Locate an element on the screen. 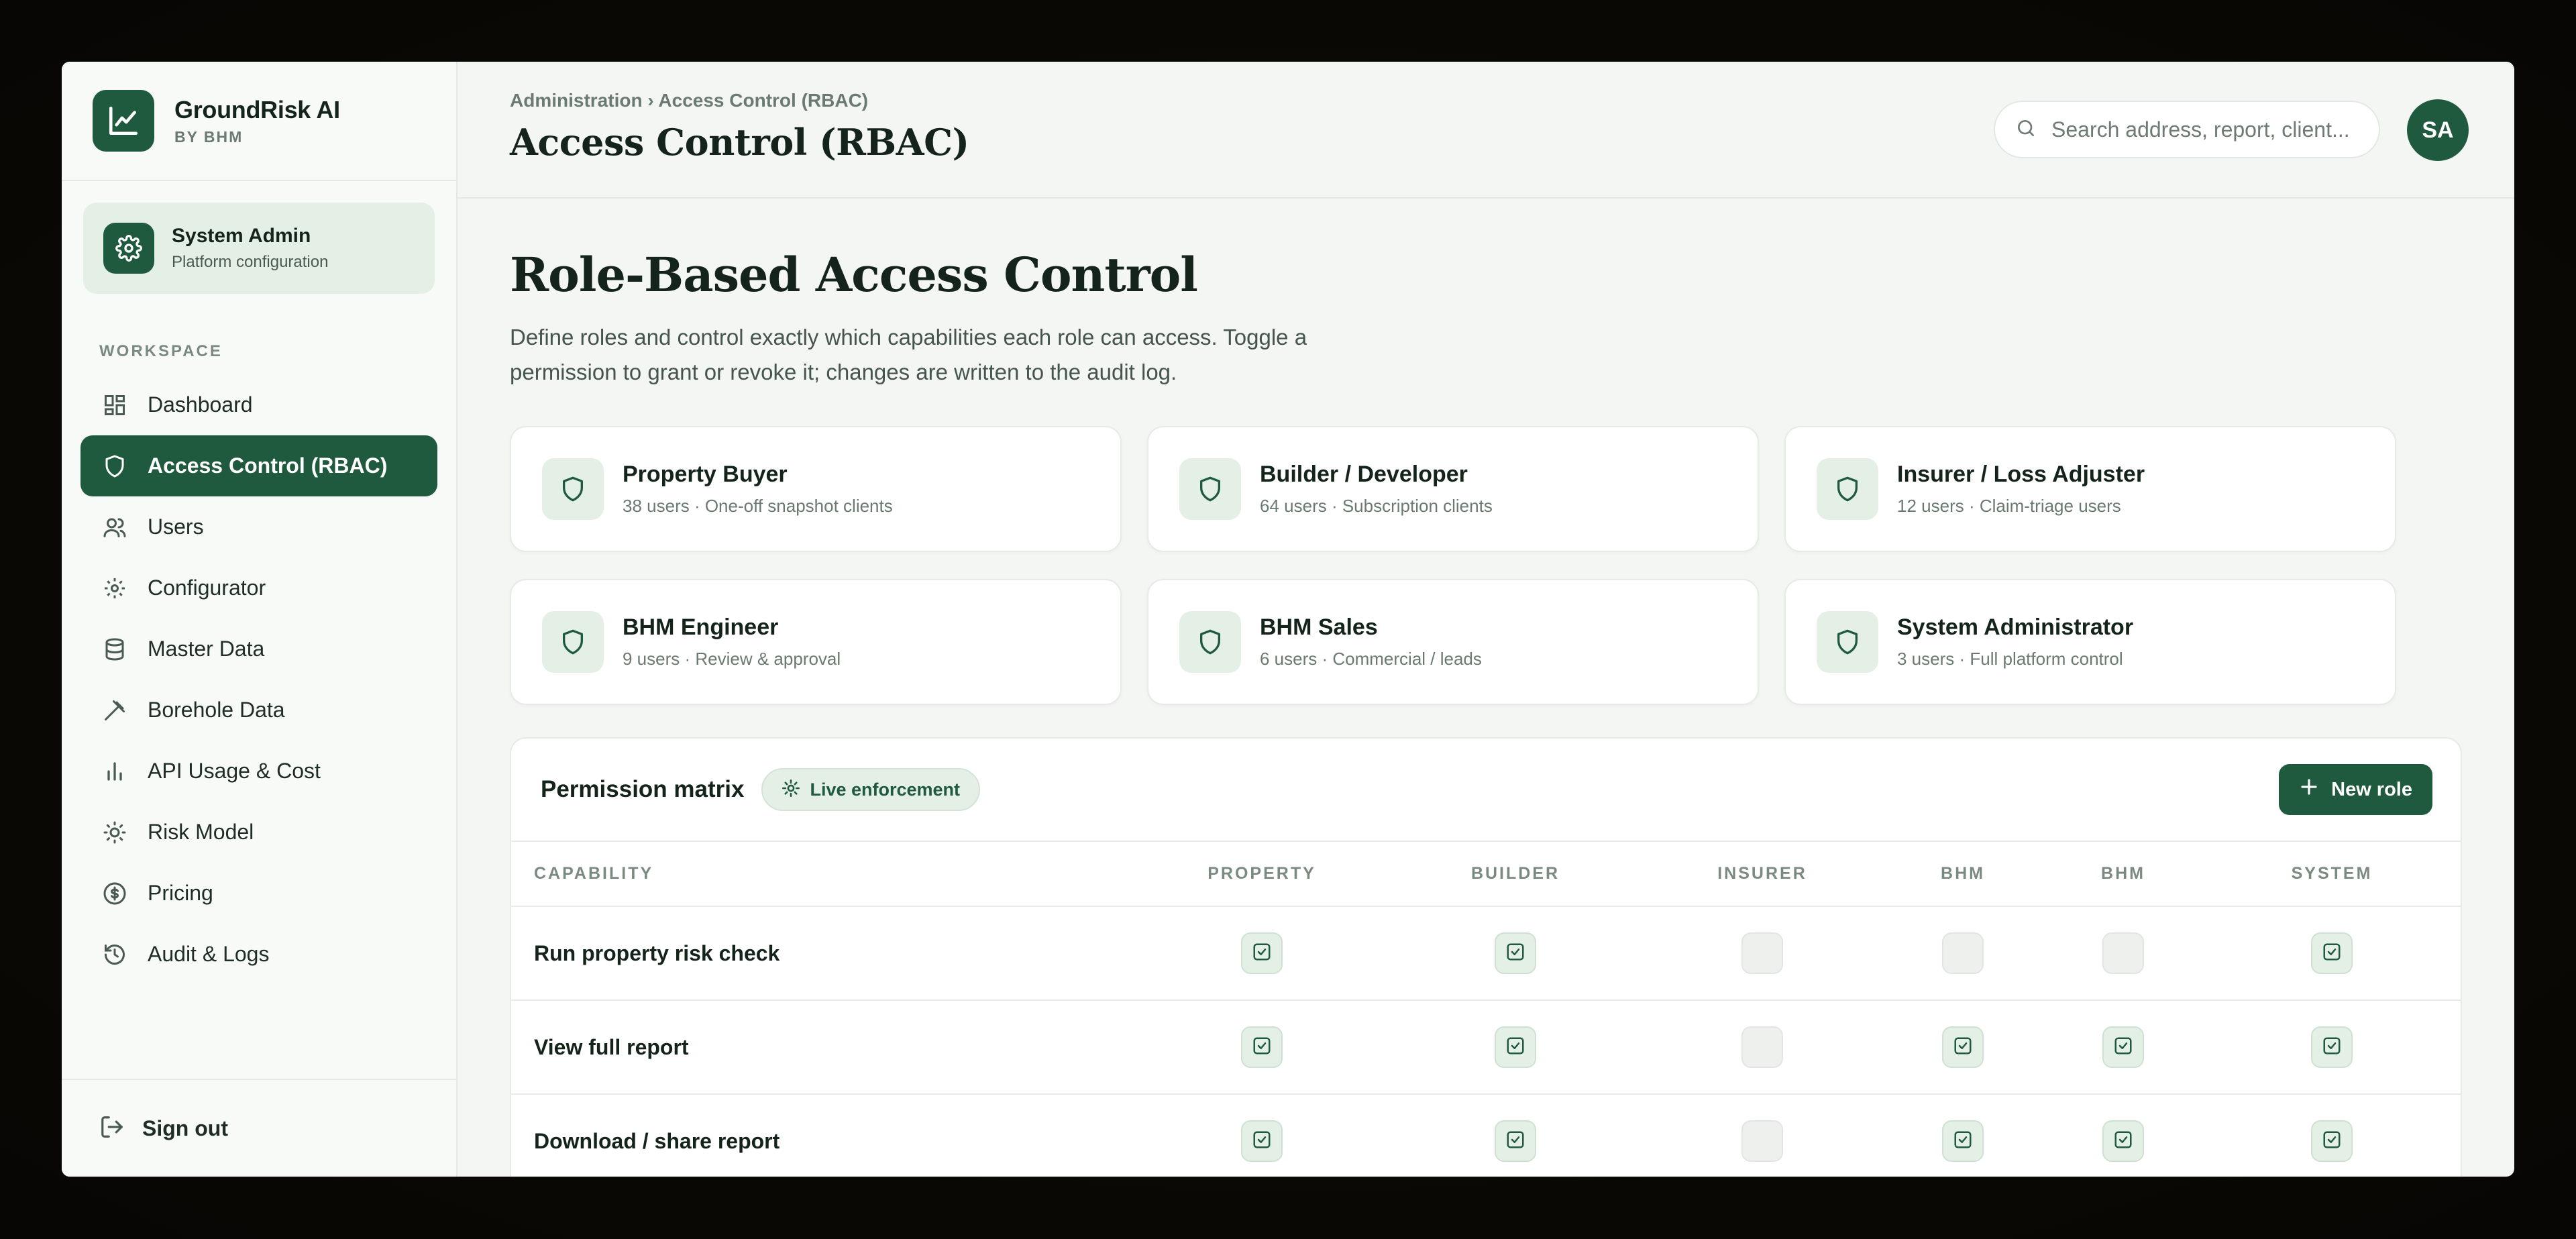 The image size is (2576, 1239). role-card-bhm-sales: BHM Sales 6 users · Commercial / leads is located at coordinates (1453, 642).